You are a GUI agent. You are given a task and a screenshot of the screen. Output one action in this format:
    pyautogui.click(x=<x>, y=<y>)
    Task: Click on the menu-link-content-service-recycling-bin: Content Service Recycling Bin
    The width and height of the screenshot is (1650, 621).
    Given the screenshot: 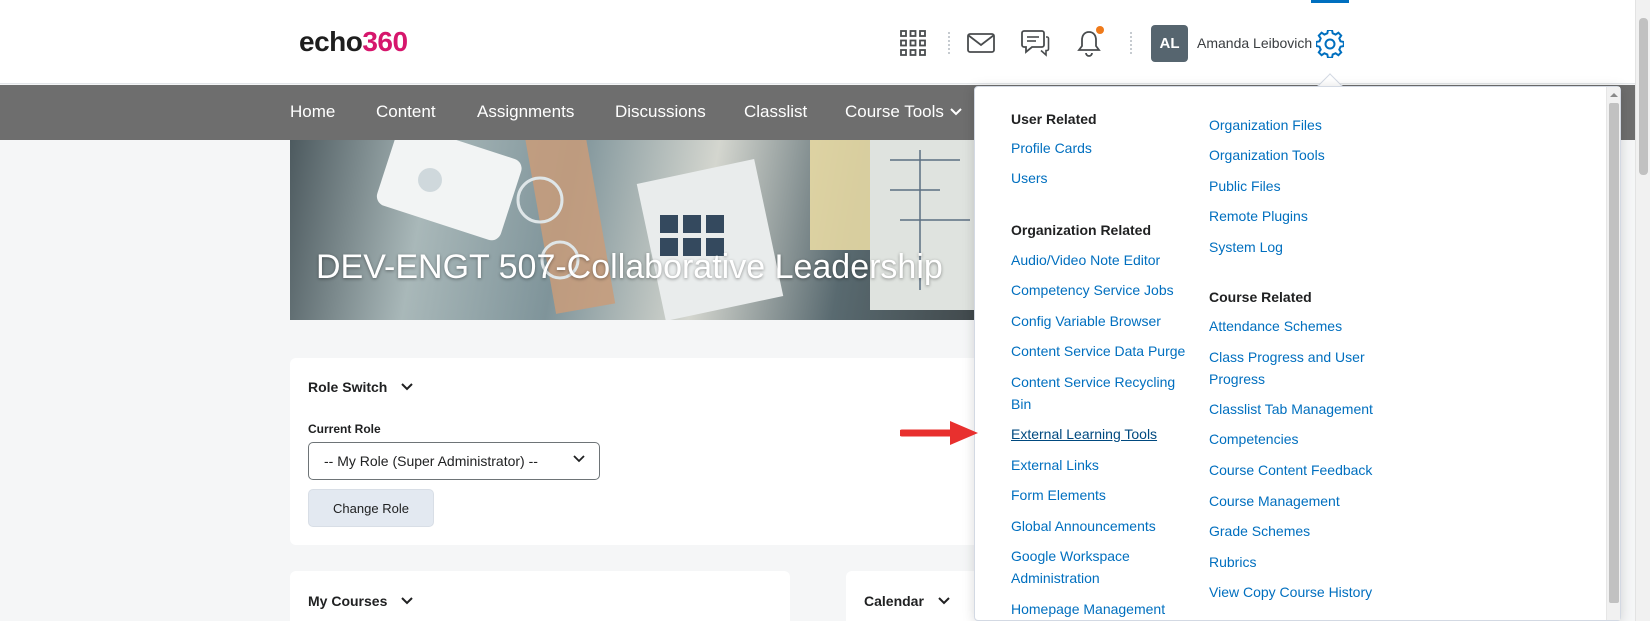 What is the action you would take?
    pyautogui.click(x=1101, y=393)
    